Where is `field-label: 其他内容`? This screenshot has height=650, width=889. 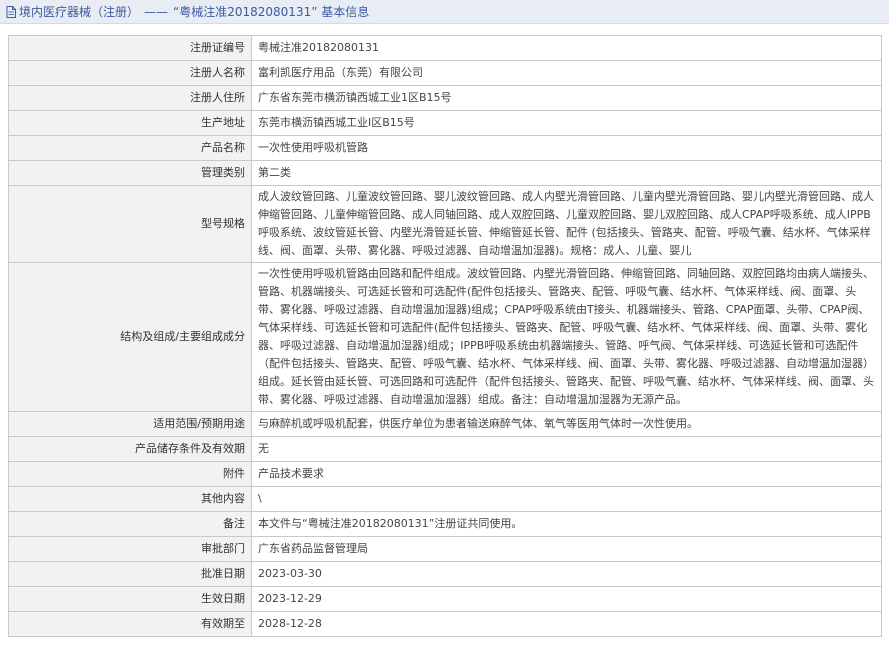
field-label: 其他内容 is located at coordinates (130, 499).